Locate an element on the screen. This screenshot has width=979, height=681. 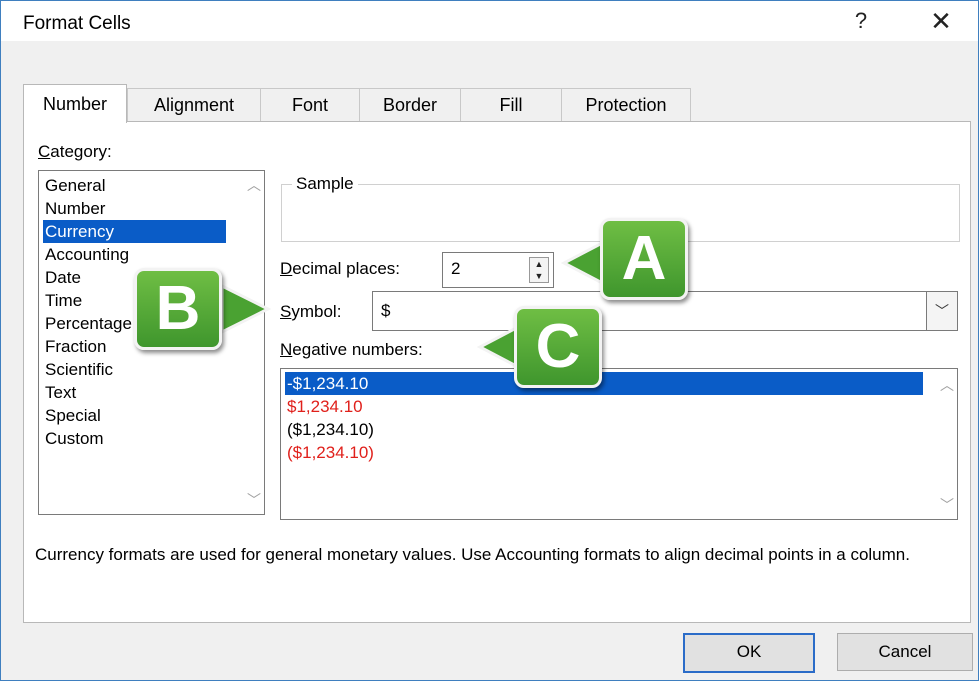
list-item: Date is located at coordinates (63, 277).